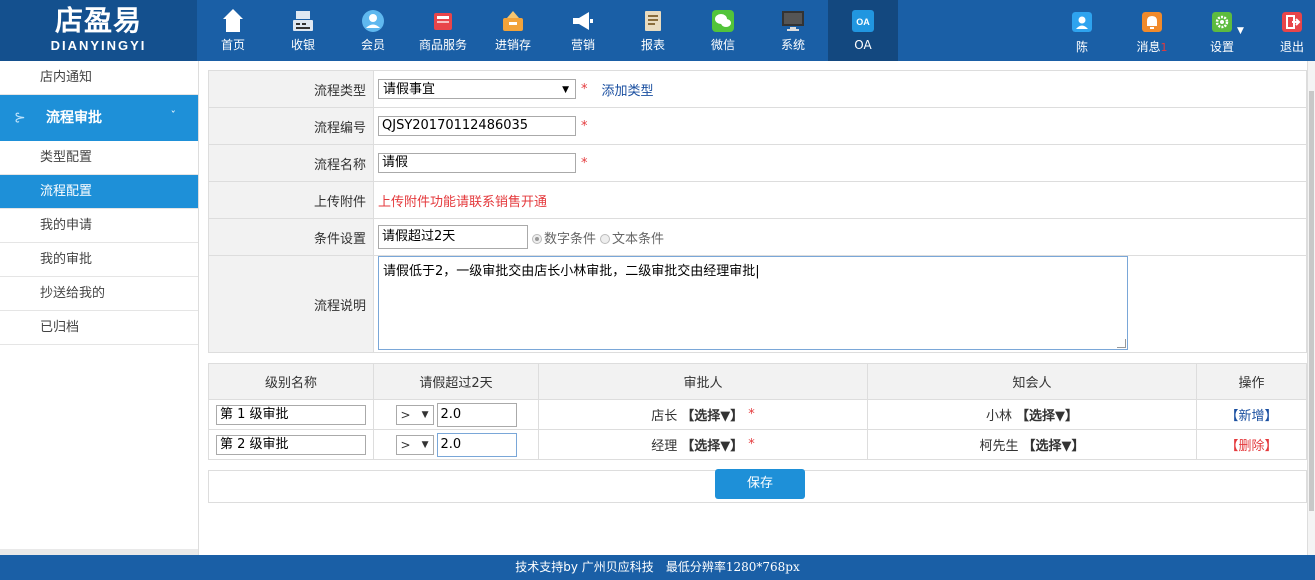  Describe the element at coordinates (1251, 444) in the screenshot. I see `delete-row-button: 【删除】` at that location.